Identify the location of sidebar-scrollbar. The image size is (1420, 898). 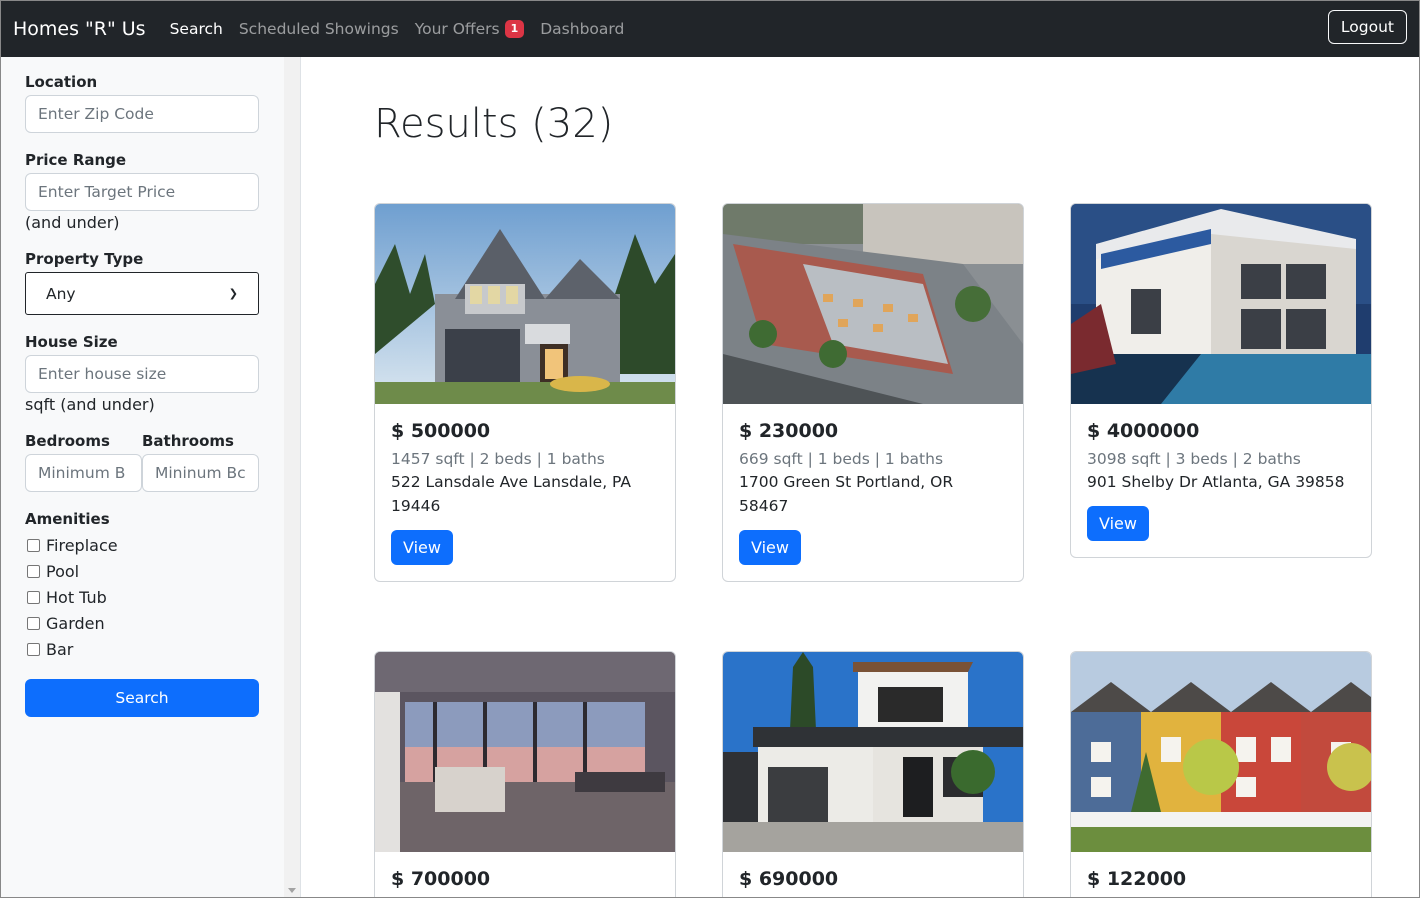
(292, 477).